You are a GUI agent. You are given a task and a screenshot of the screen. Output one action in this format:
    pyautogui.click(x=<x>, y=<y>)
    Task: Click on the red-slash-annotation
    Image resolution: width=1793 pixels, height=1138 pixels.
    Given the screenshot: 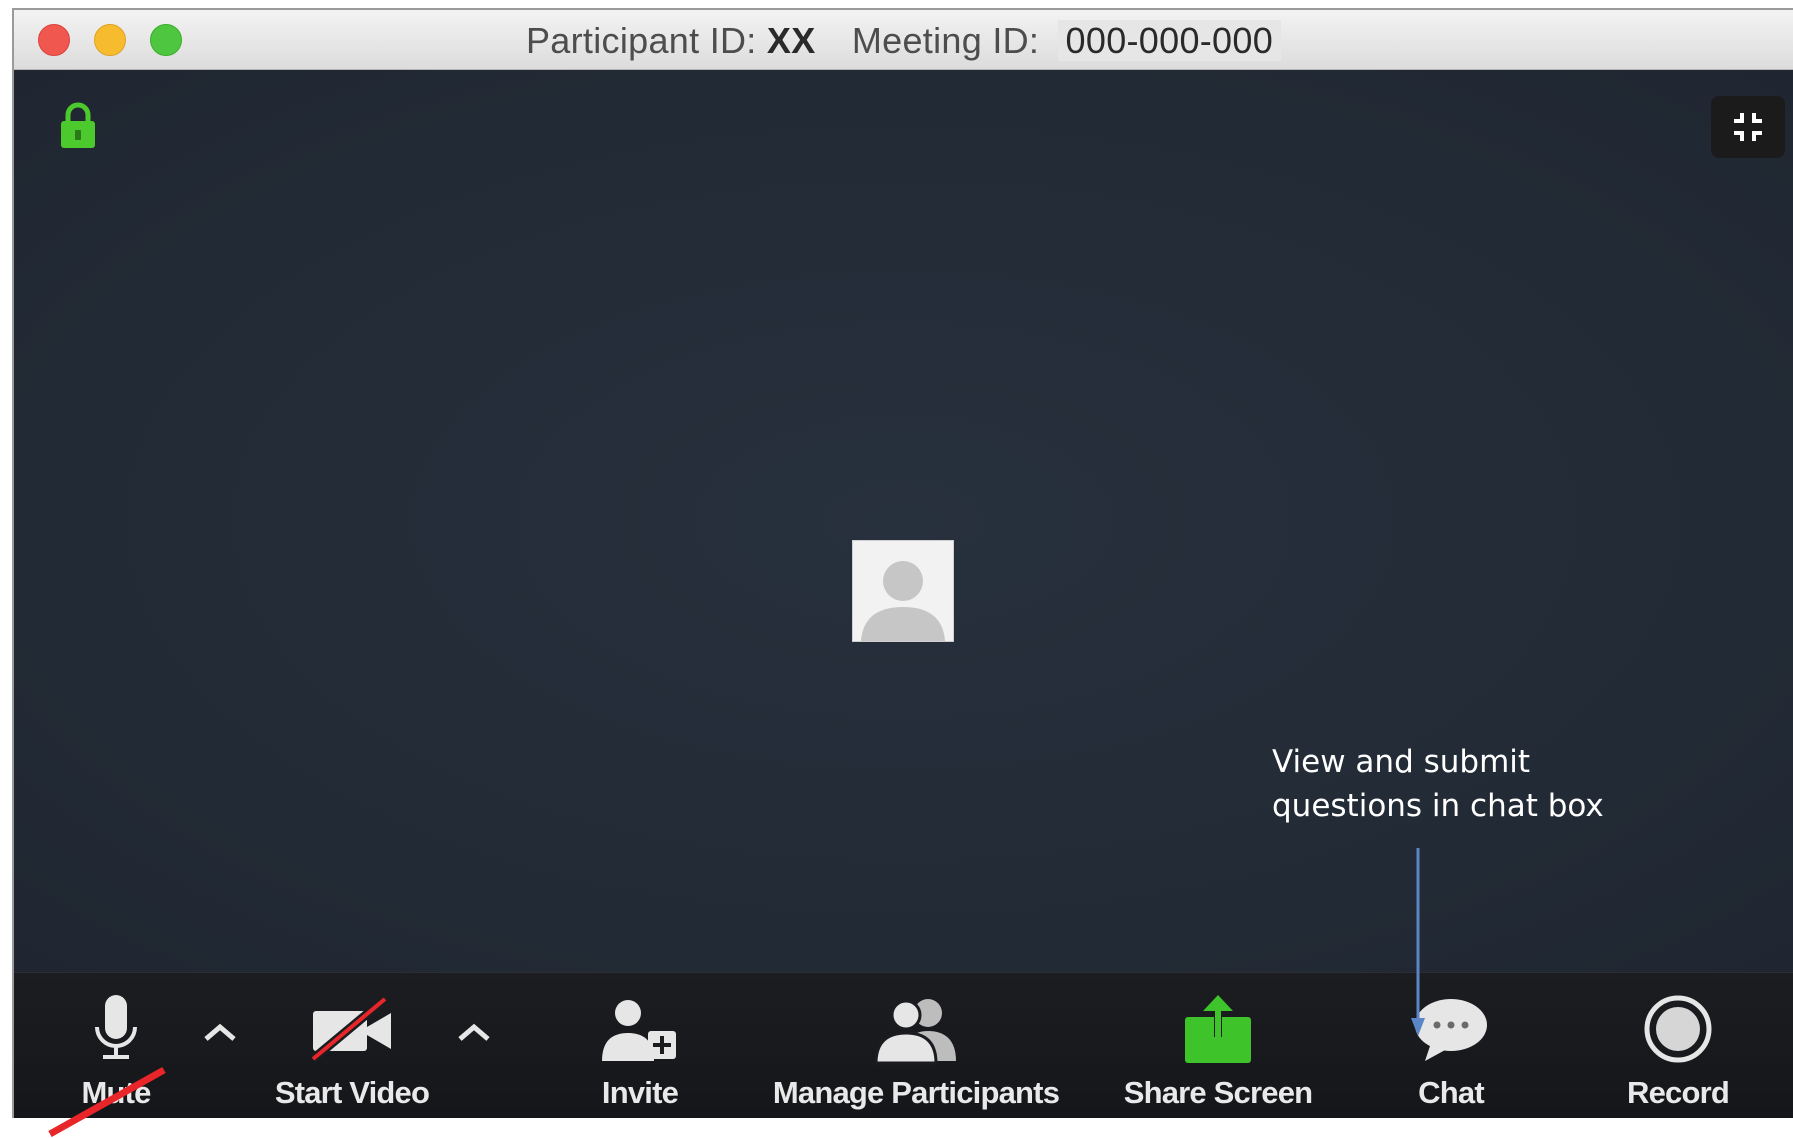 What is the action you would take?
    pyautogui.click(x=107, y=1102)
    